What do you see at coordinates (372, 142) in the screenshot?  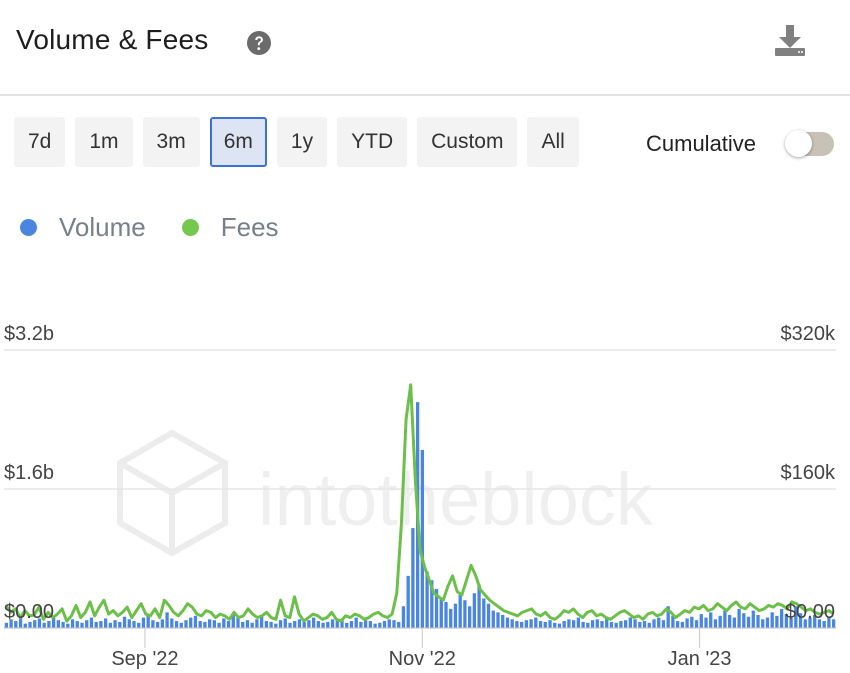 I see `range-button-ytd: YTD` at bounding box center [372, 142].